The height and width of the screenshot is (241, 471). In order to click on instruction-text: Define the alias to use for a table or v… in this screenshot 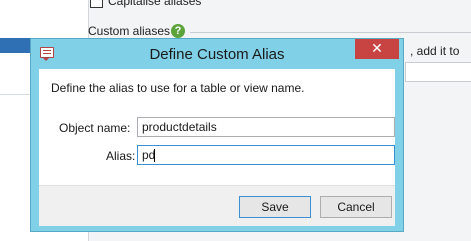, I will do `click(178, 88)`.